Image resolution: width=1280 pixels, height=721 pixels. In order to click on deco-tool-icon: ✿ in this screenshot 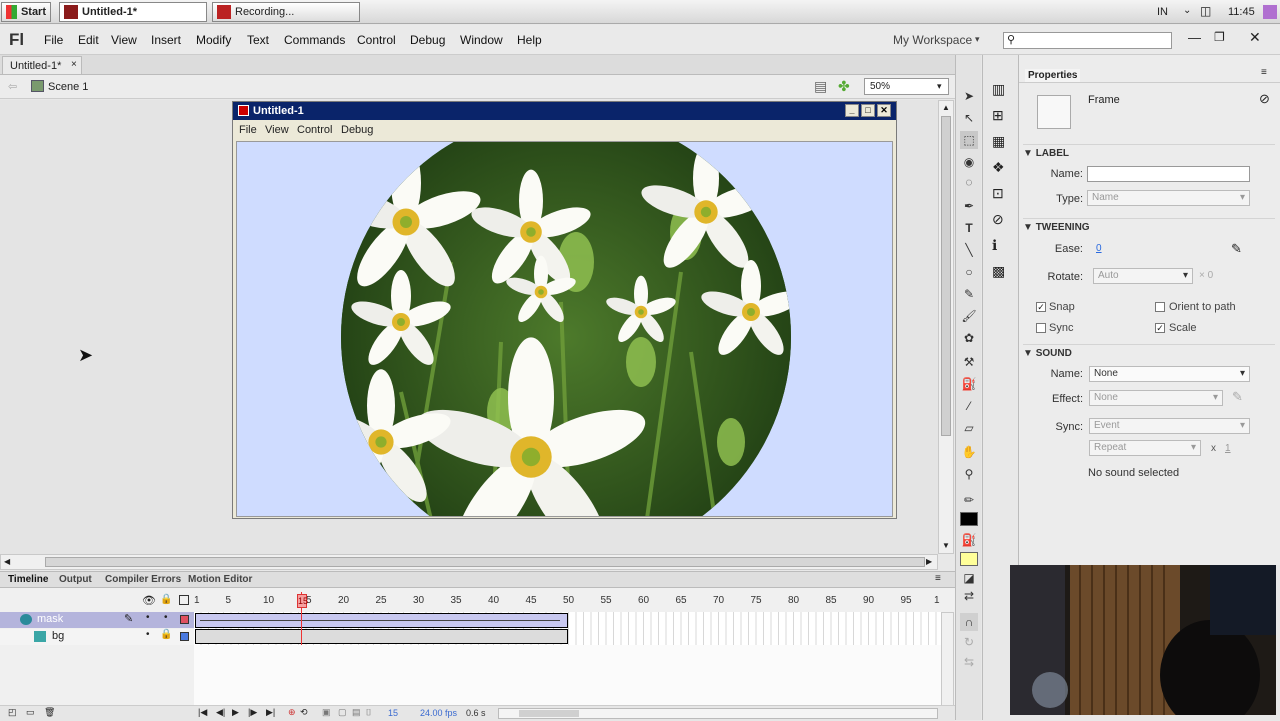, I will do `click(969, 338)`.